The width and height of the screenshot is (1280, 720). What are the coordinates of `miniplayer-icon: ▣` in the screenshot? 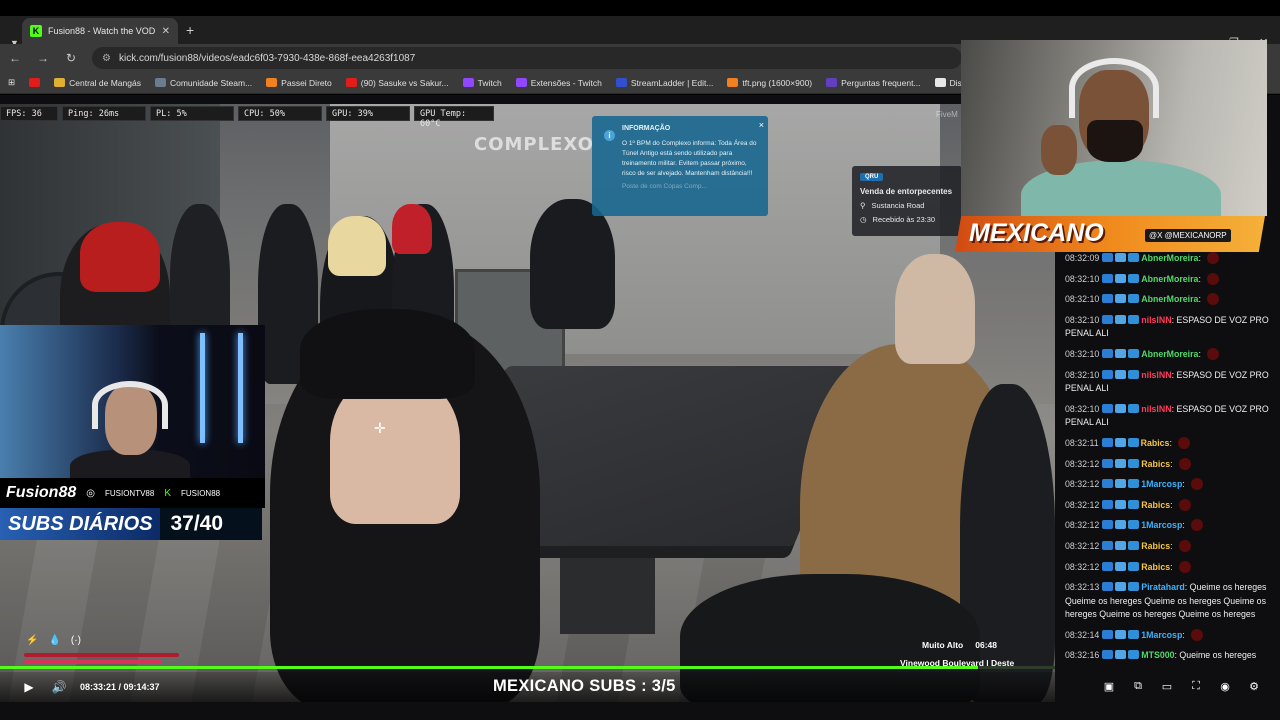 It's located at (1109, 686).